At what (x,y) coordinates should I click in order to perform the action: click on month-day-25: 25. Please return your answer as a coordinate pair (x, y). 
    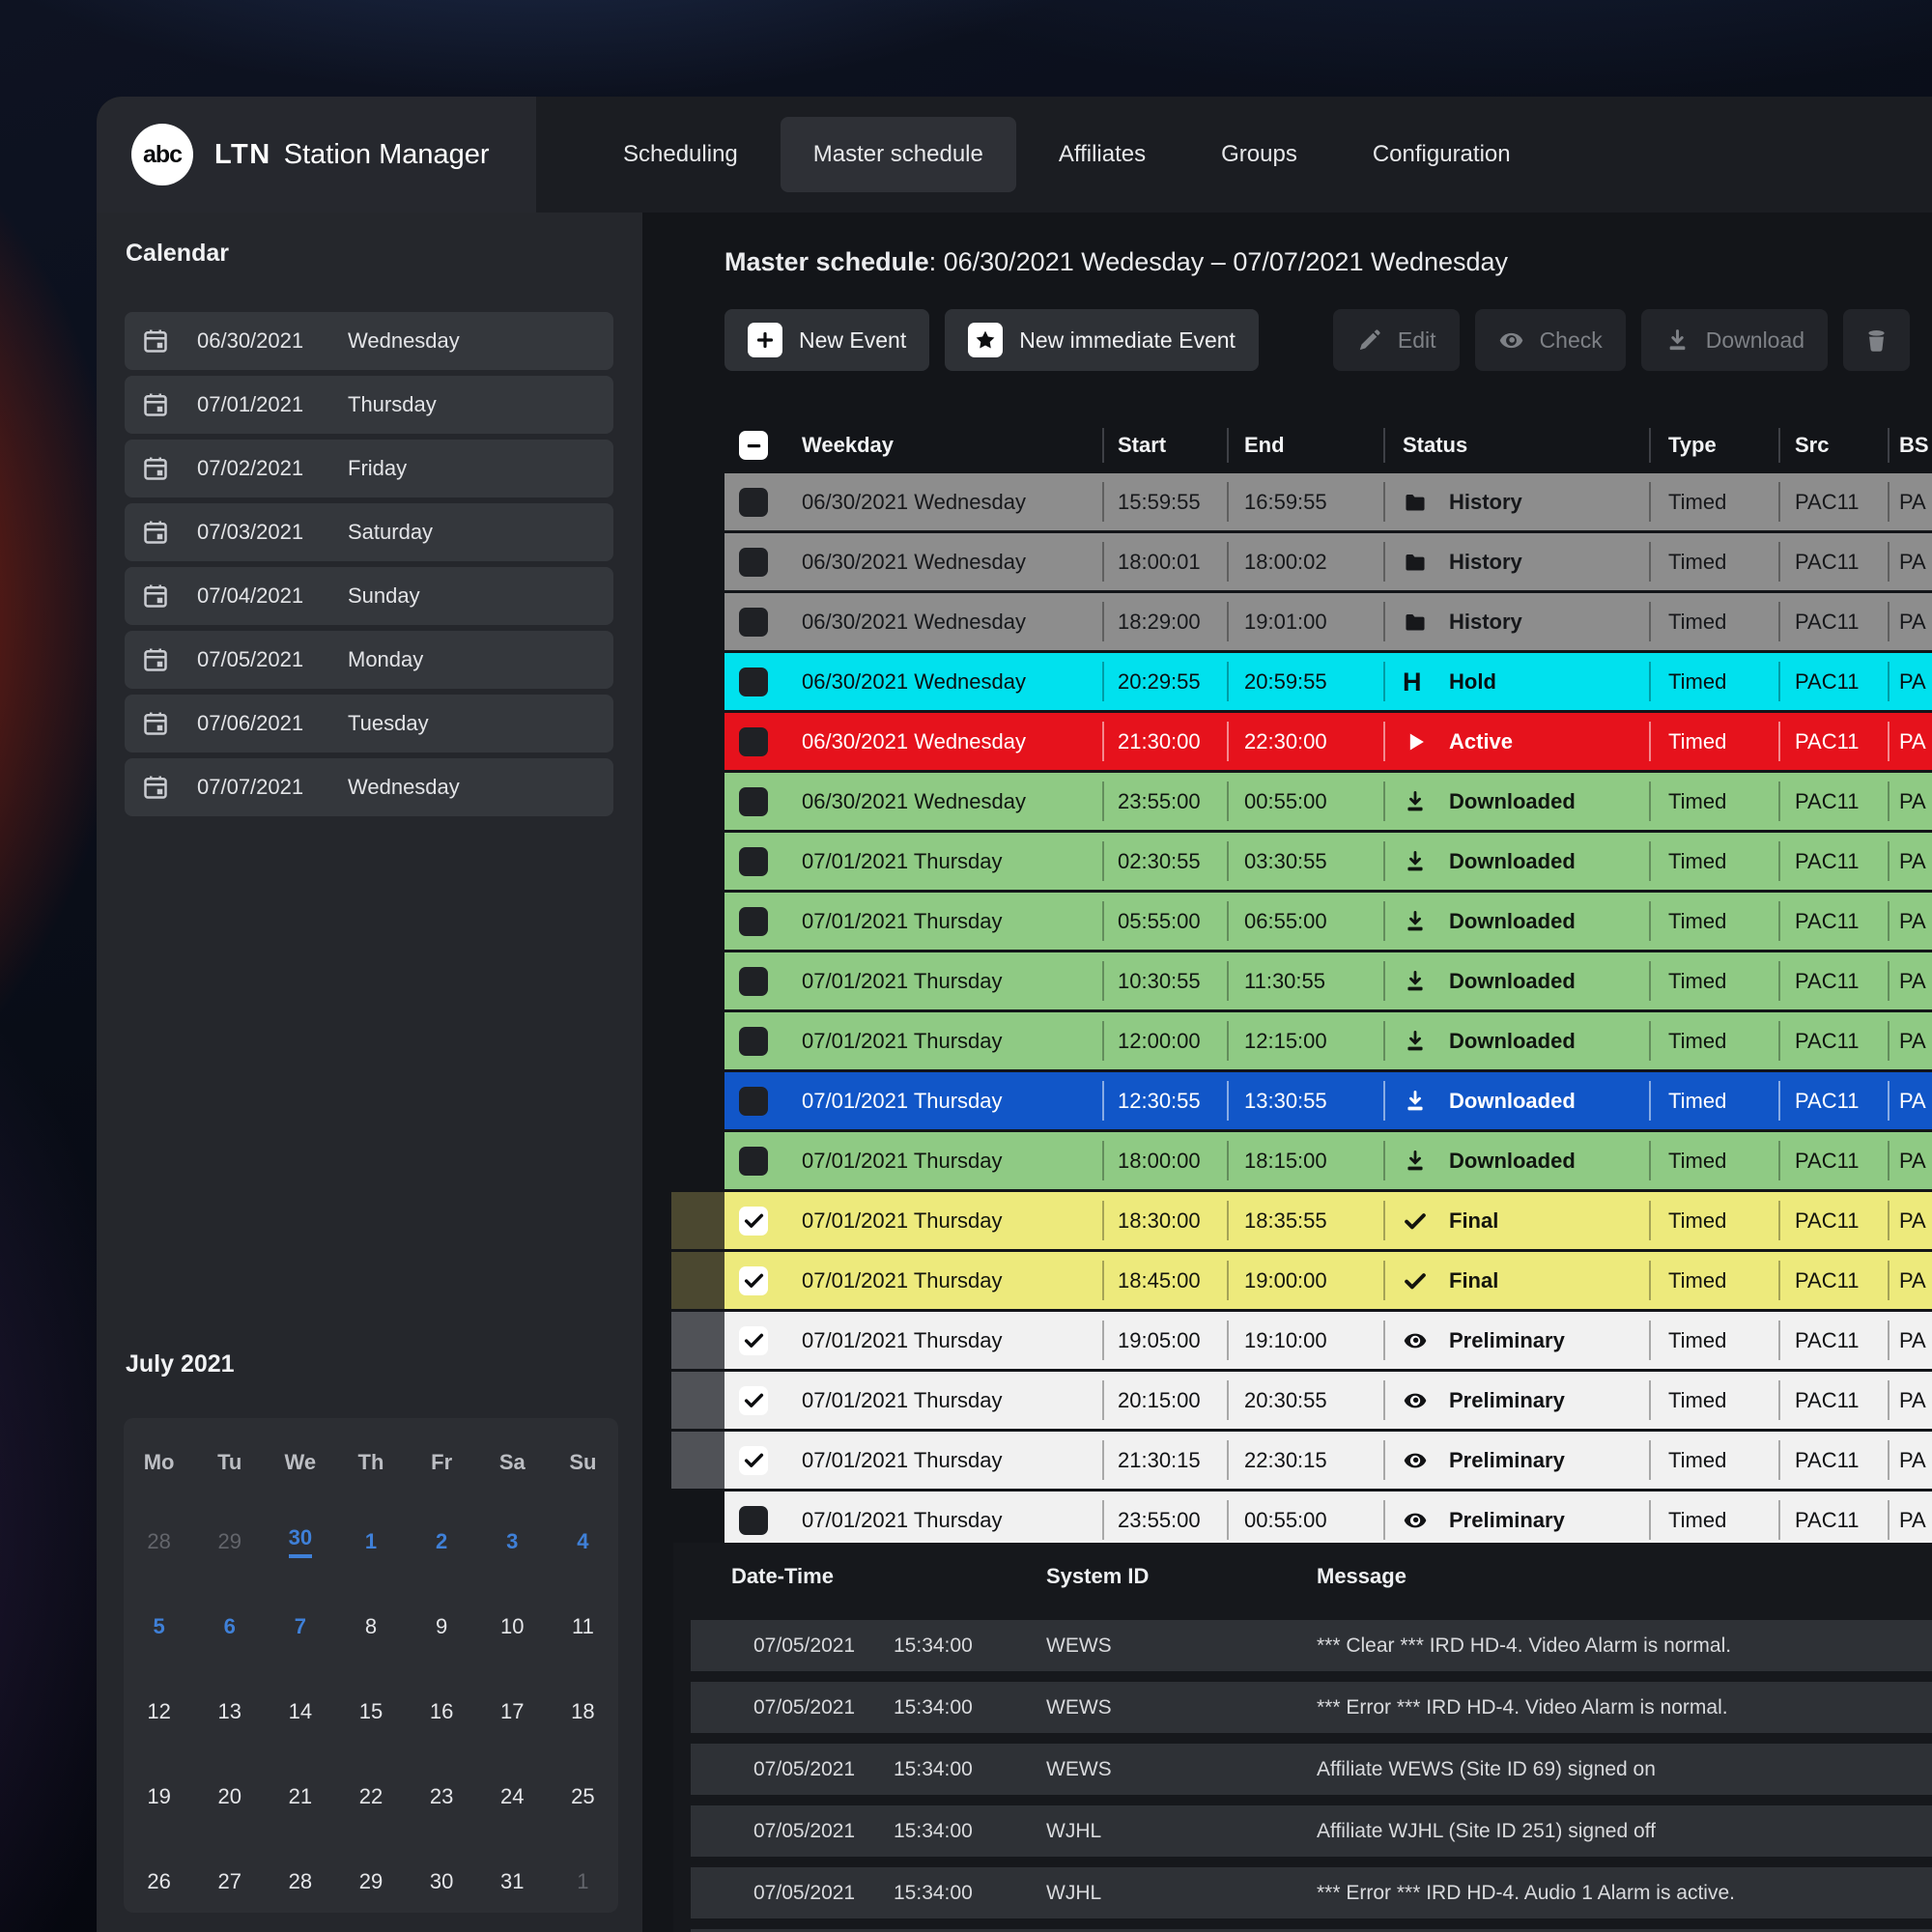
    Looking at the image, I should click on (583, 1796).